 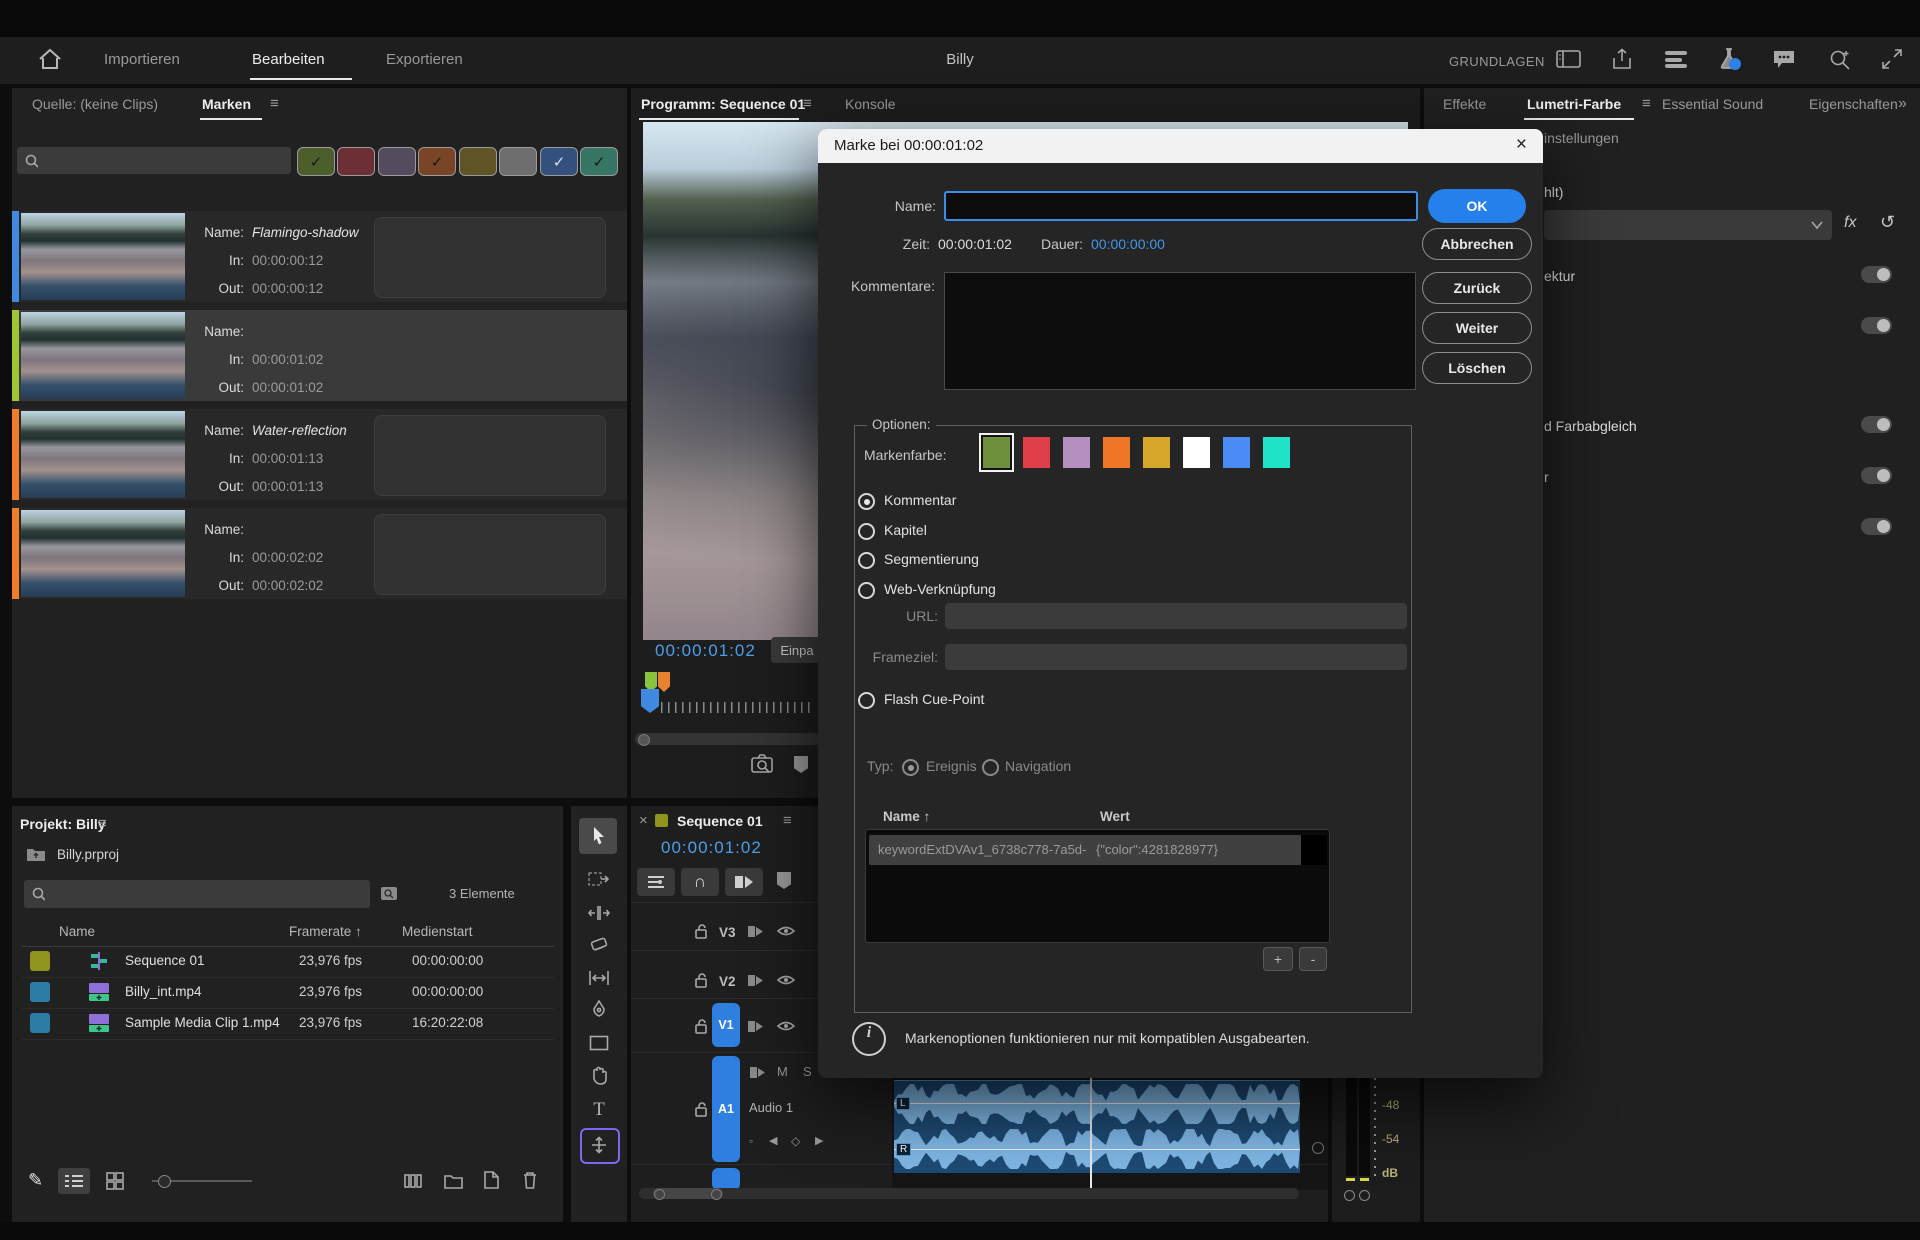 I want to click on audio-clip: L R, so click(x=1097, y=1126).